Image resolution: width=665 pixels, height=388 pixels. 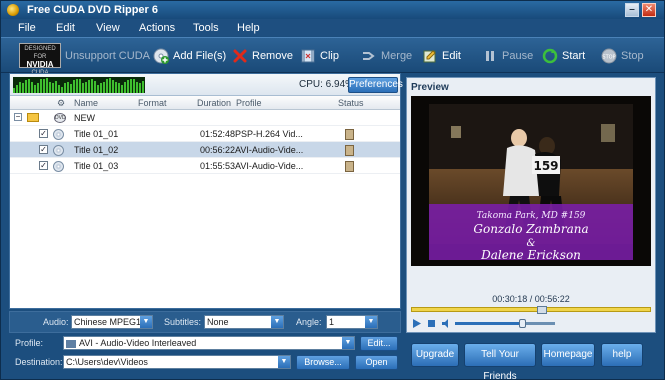 I want to click on volume-icon, so click(x=446, y=323).